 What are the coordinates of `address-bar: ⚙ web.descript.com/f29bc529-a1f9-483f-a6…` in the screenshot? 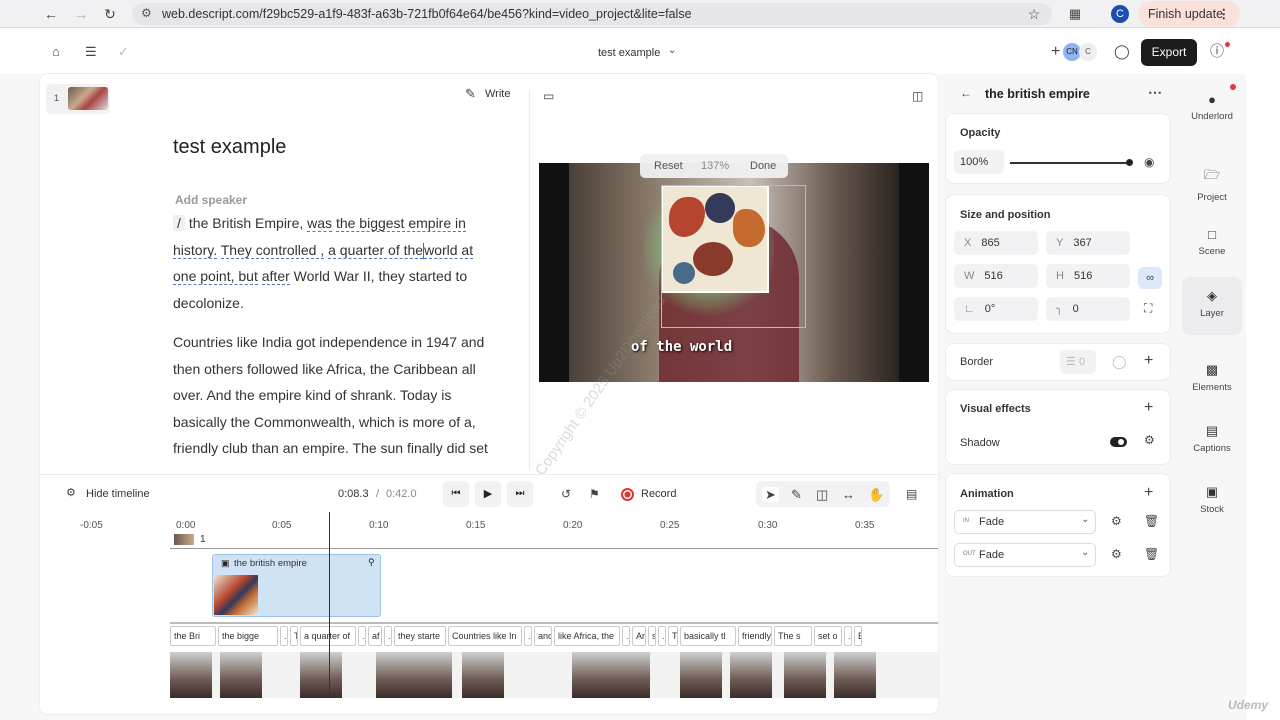 It's located at (592, 14).